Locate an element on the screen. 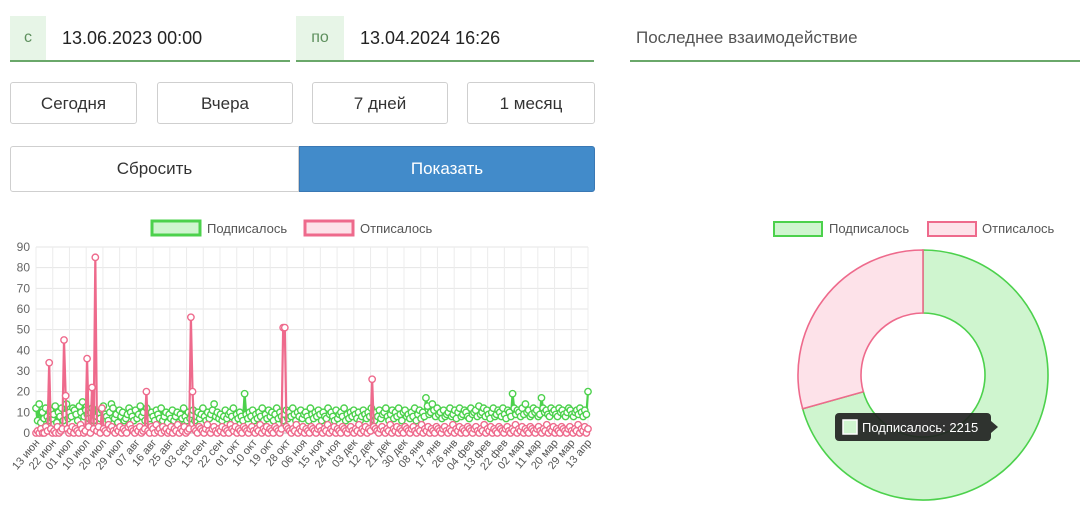 This screenshot has width=1080, height=508. date-to-value: 13.04.2024 16:26 is located at coordinates (430, 38).